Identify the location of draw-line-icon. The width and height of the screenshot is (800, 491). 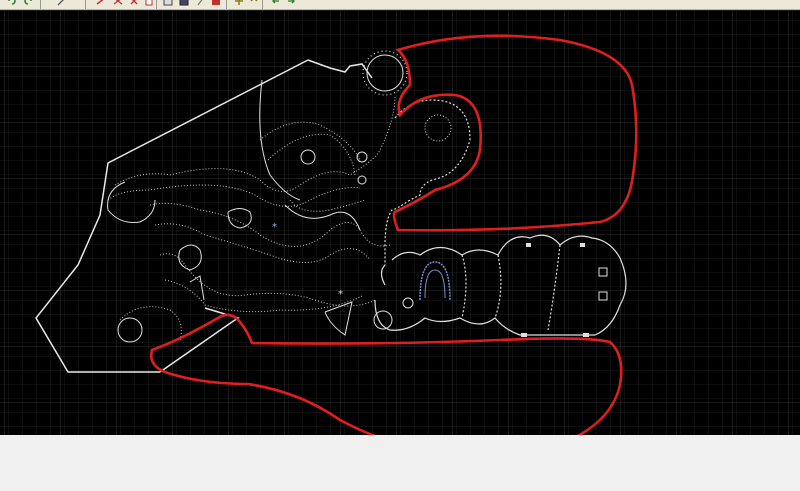
(101, 3).